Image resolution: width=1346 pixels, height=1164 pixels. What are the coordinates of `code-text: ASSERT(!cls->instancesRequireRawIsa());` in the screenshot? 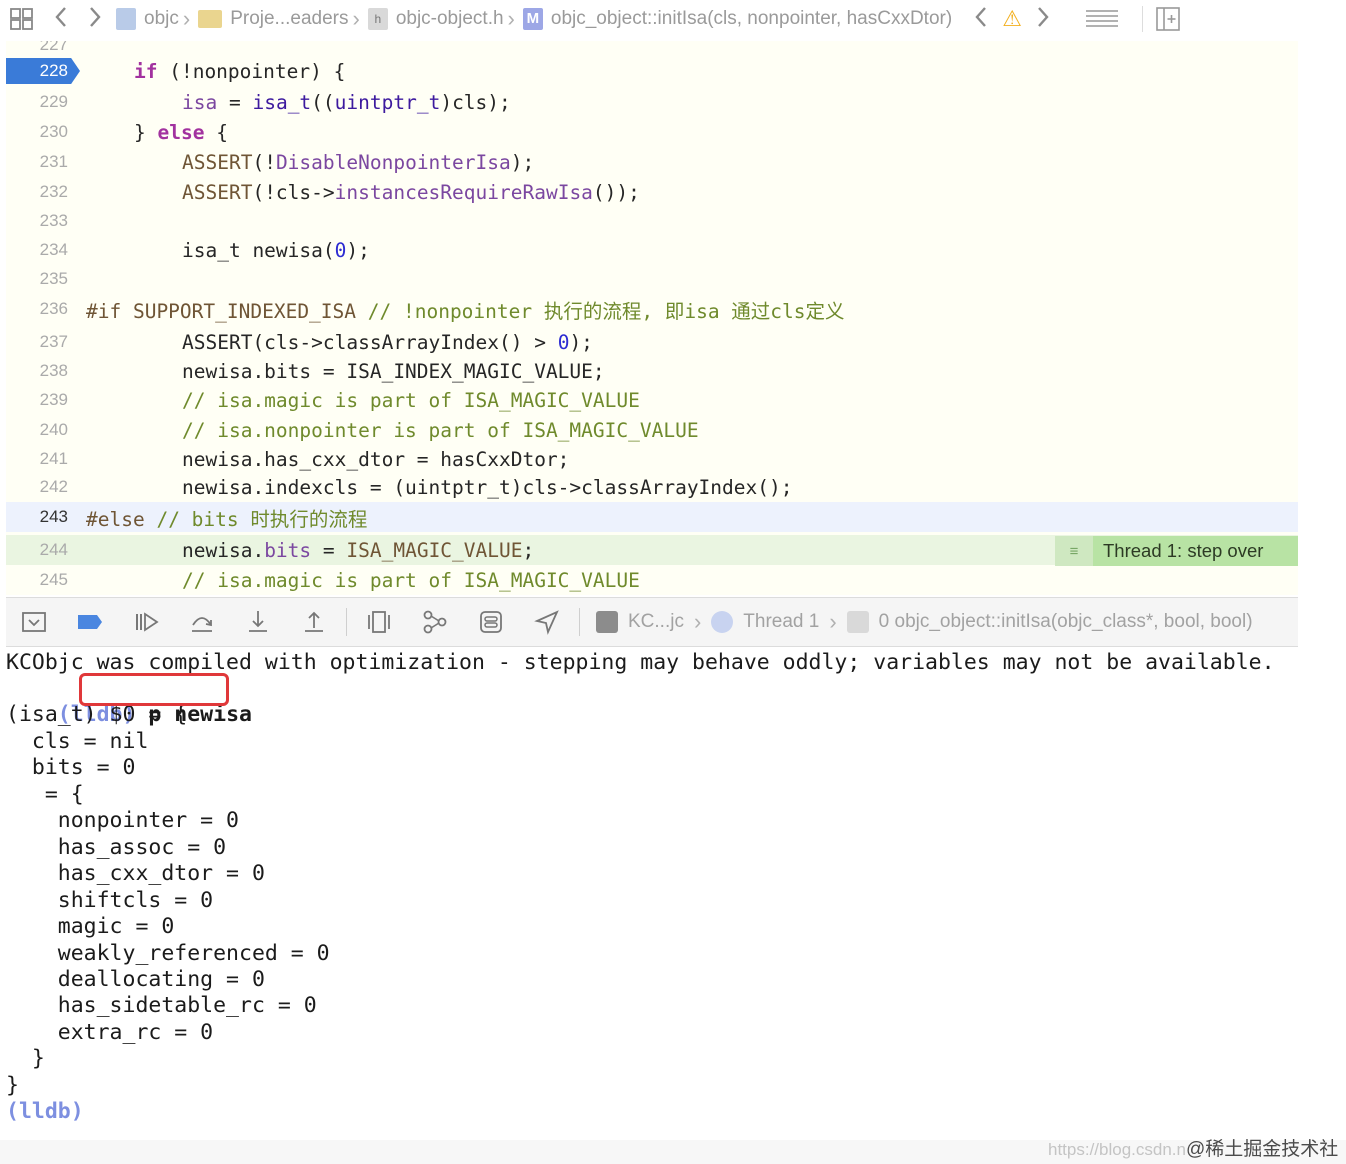 It's located at (411, 192).